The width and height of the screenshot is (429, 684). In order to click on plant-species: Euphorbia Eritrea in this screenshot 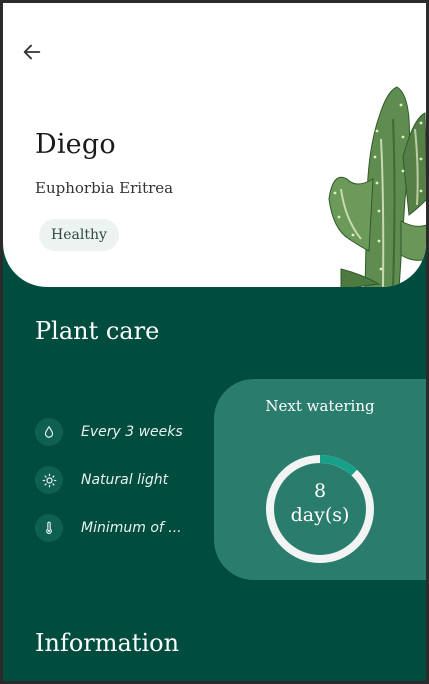, I will do `click(104, 188)`.